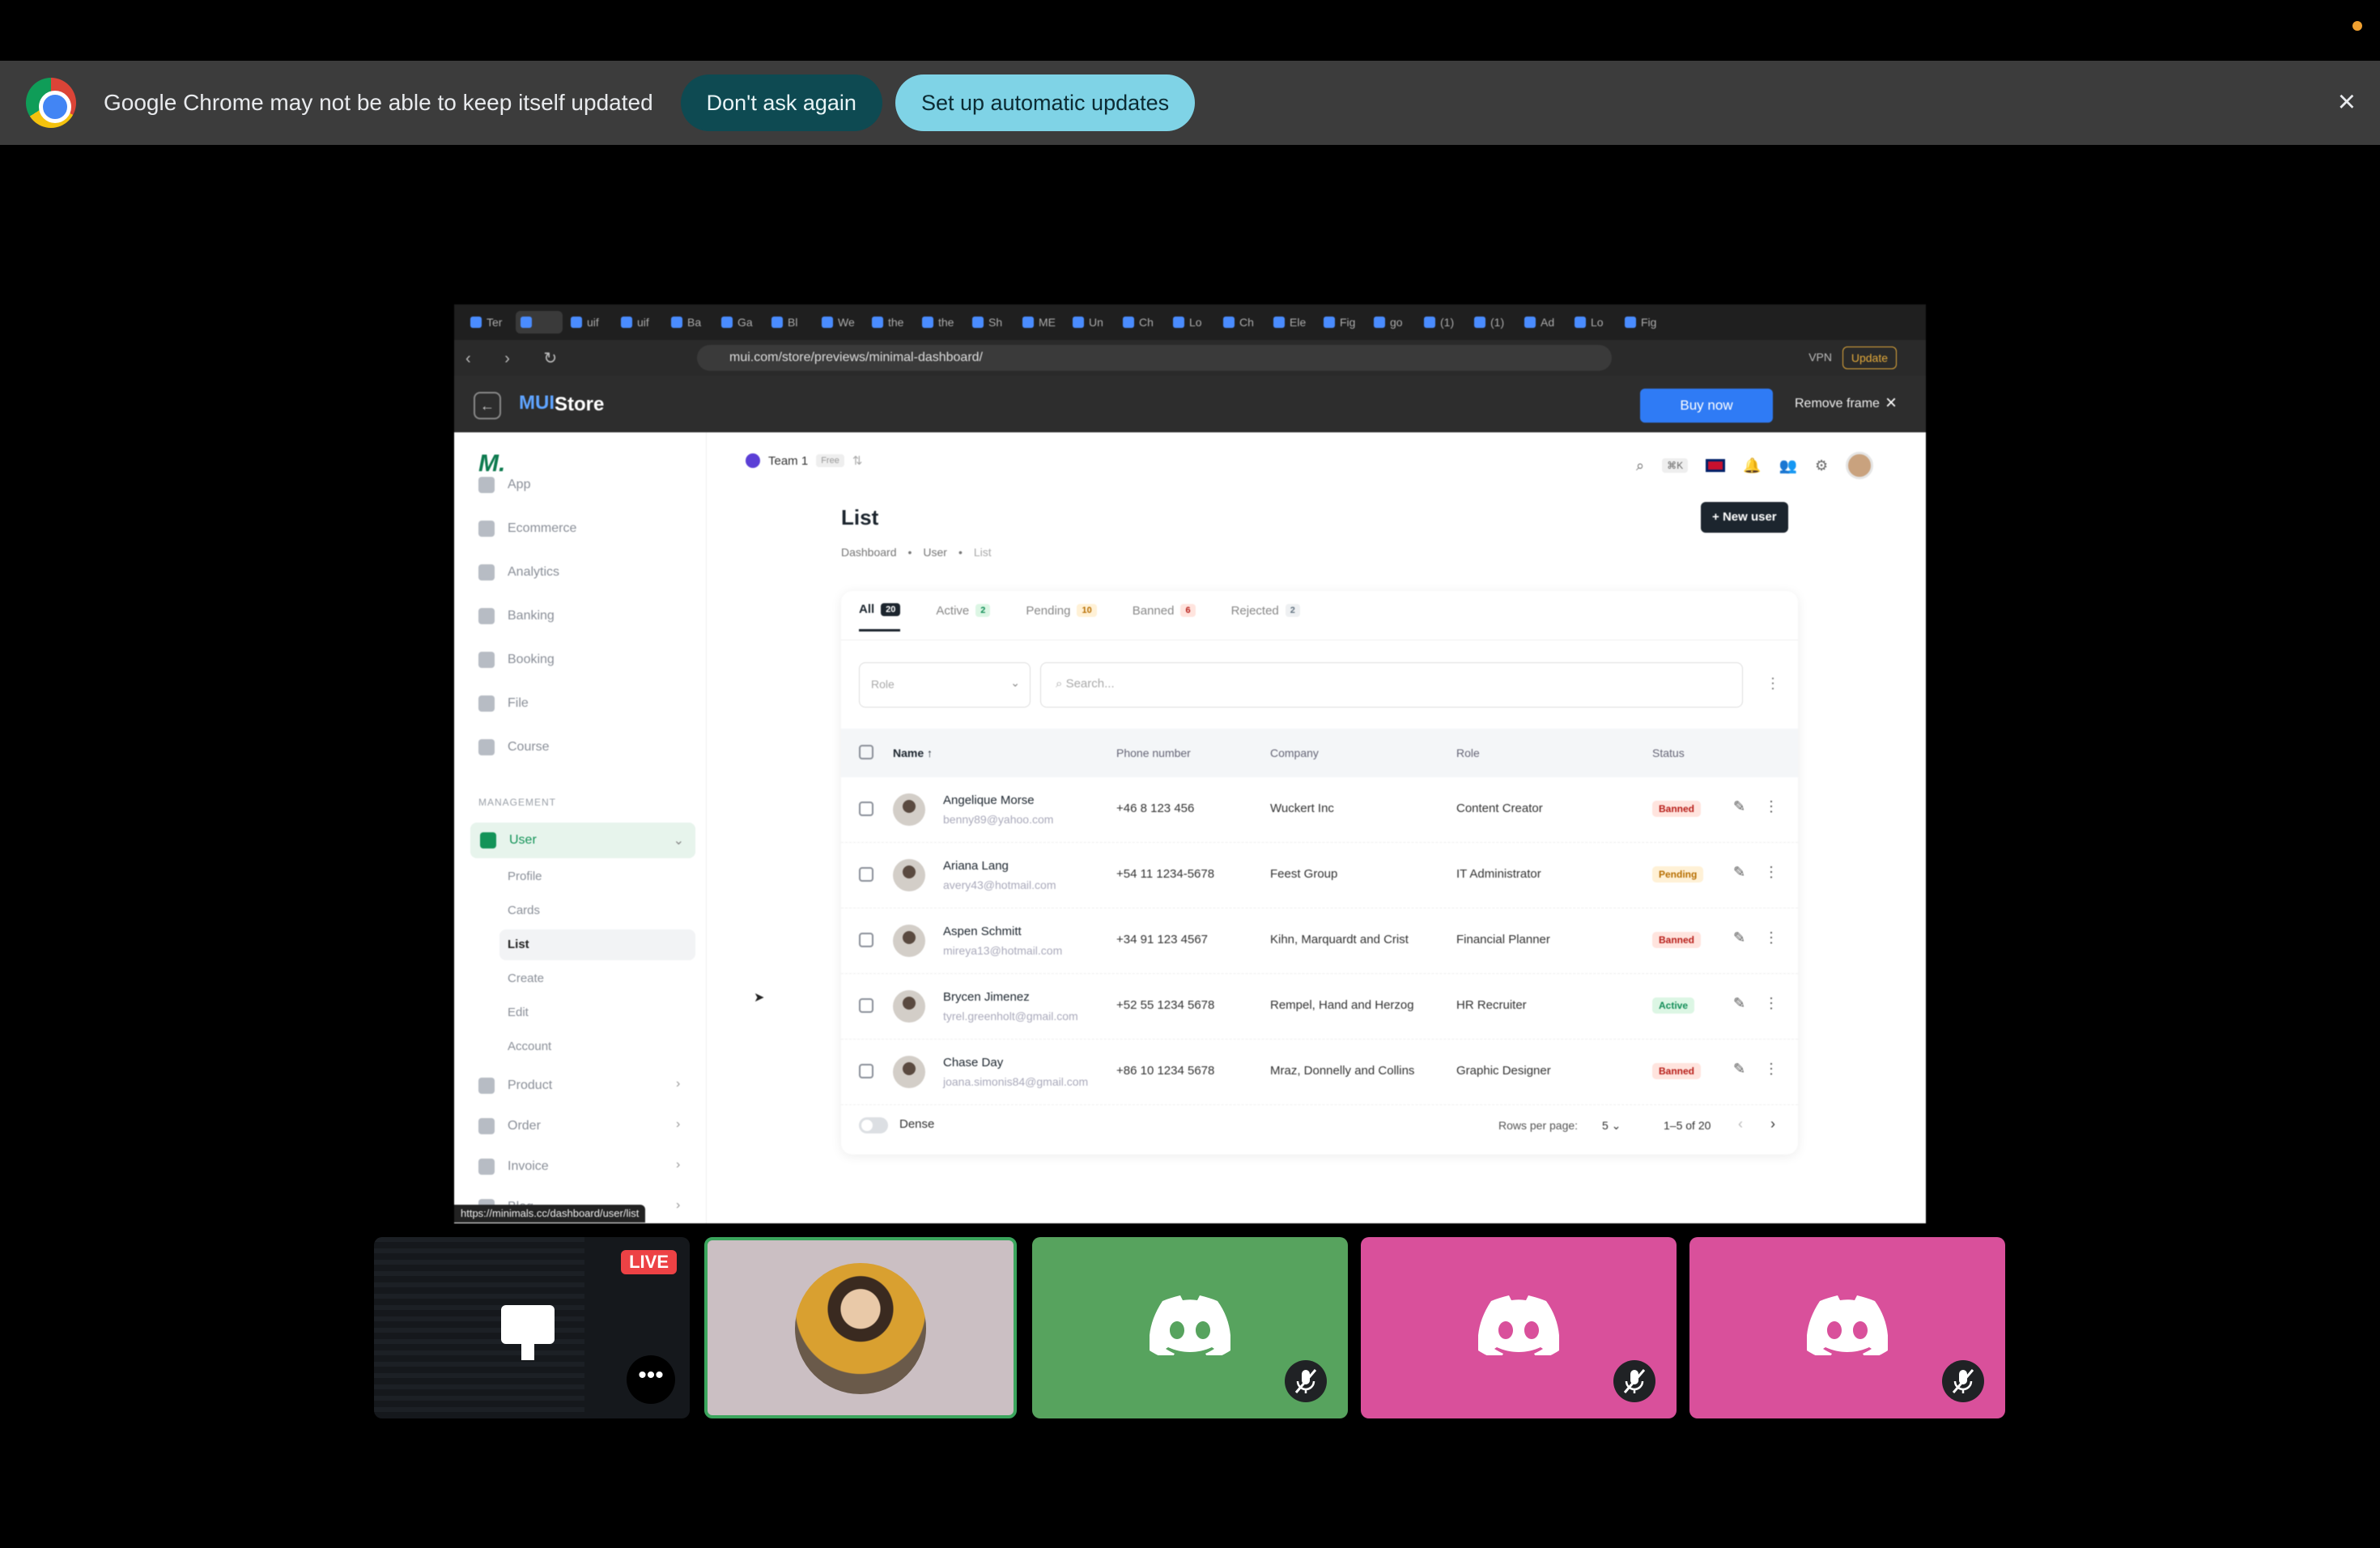 The width and height of the screenshot is (2380, 1548). I want to click on select-all-checkbox, so click(866, 752).